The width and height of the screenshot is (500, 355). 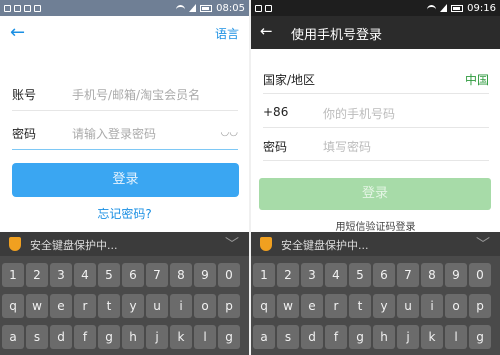 I want to click on password-field: 密码 请输入登录密码 ◡◡, so click(x=125, y=132).